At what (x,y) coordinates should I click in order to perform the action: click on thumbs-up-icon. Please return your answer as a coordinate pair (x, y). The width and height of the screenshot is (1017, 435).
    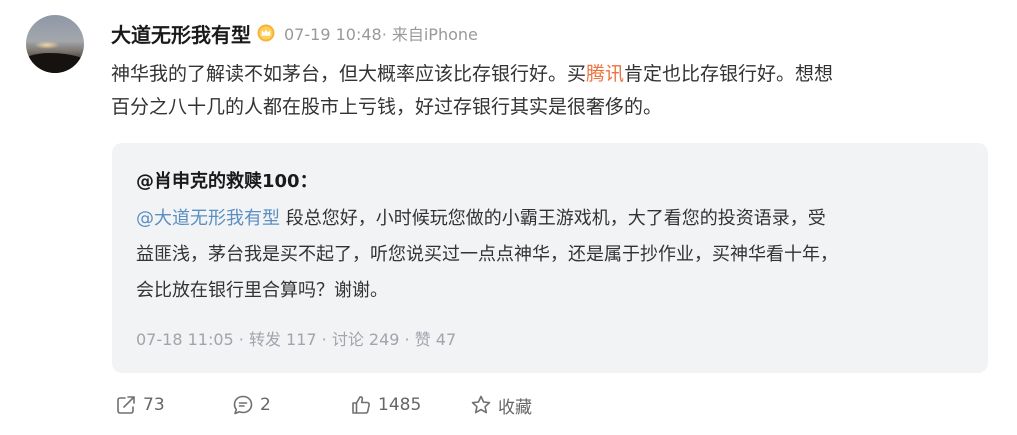
    Looking at the image, I should click on (361, 405).